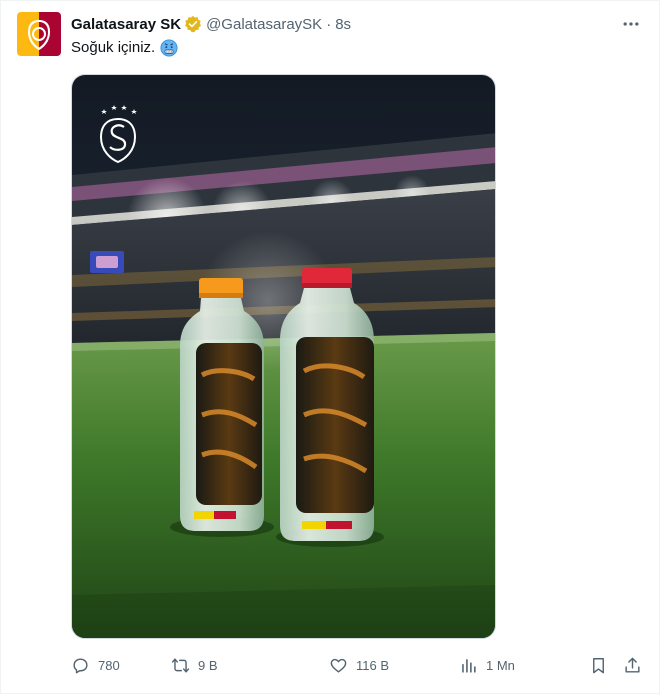 The width and height of the screenshot is (660, 694). Describe the element at coordinates (39, 34) in the screenshot. I see `avatar` at that location.